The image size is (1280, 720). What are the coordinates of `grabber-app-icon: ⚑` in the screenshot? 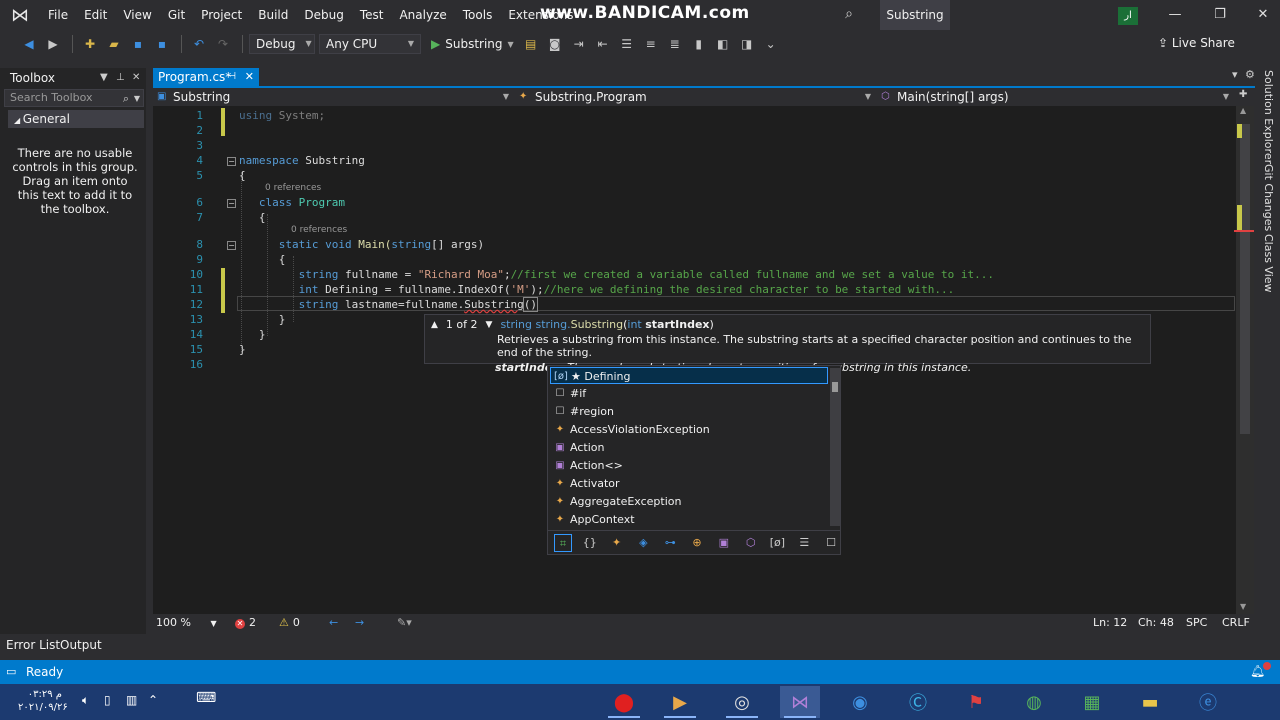 It's located at (976, 702).